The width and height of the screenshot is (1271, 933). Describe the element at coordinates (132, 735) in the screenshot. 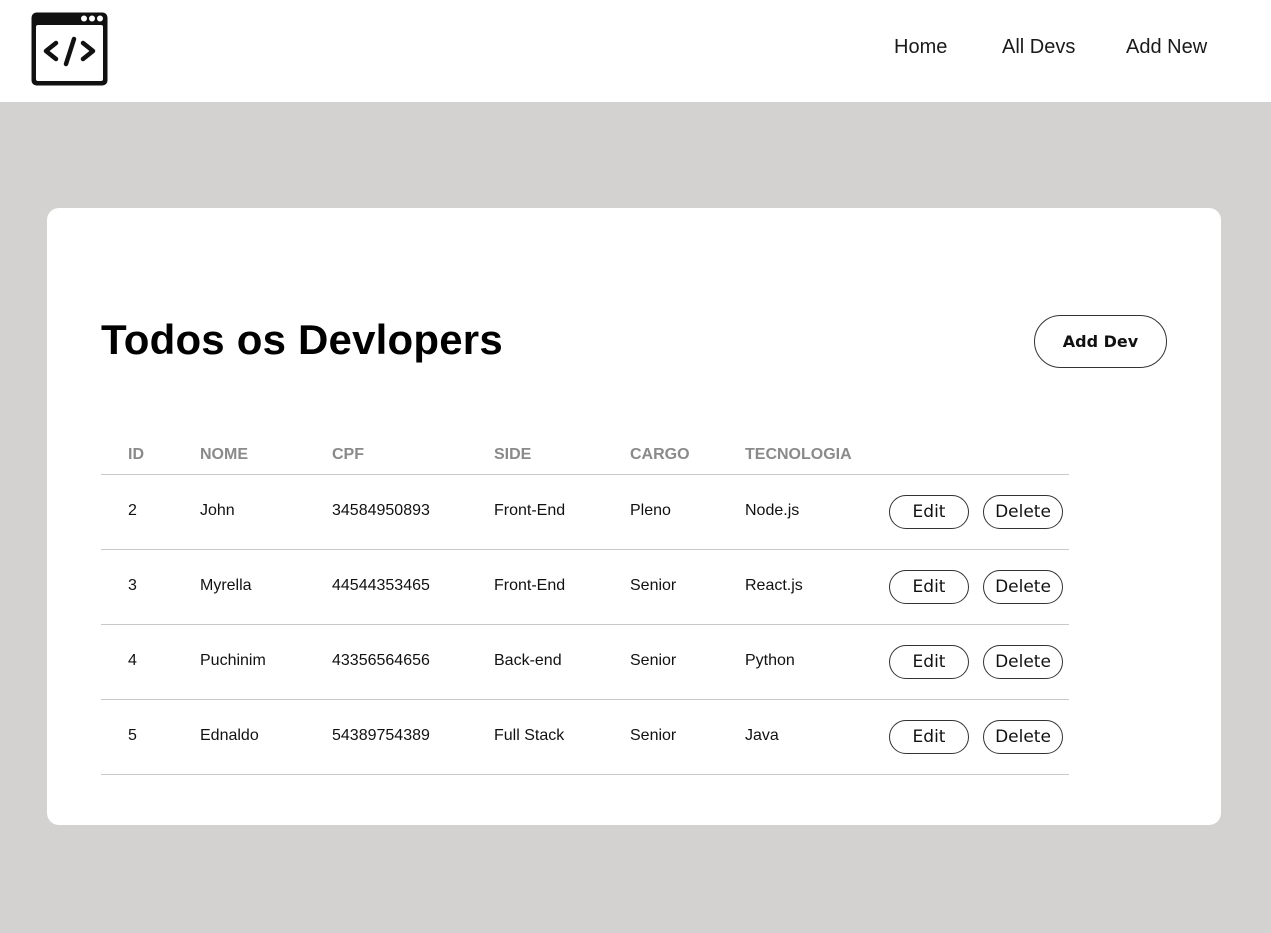

I see `cell-id: 5` at that location.